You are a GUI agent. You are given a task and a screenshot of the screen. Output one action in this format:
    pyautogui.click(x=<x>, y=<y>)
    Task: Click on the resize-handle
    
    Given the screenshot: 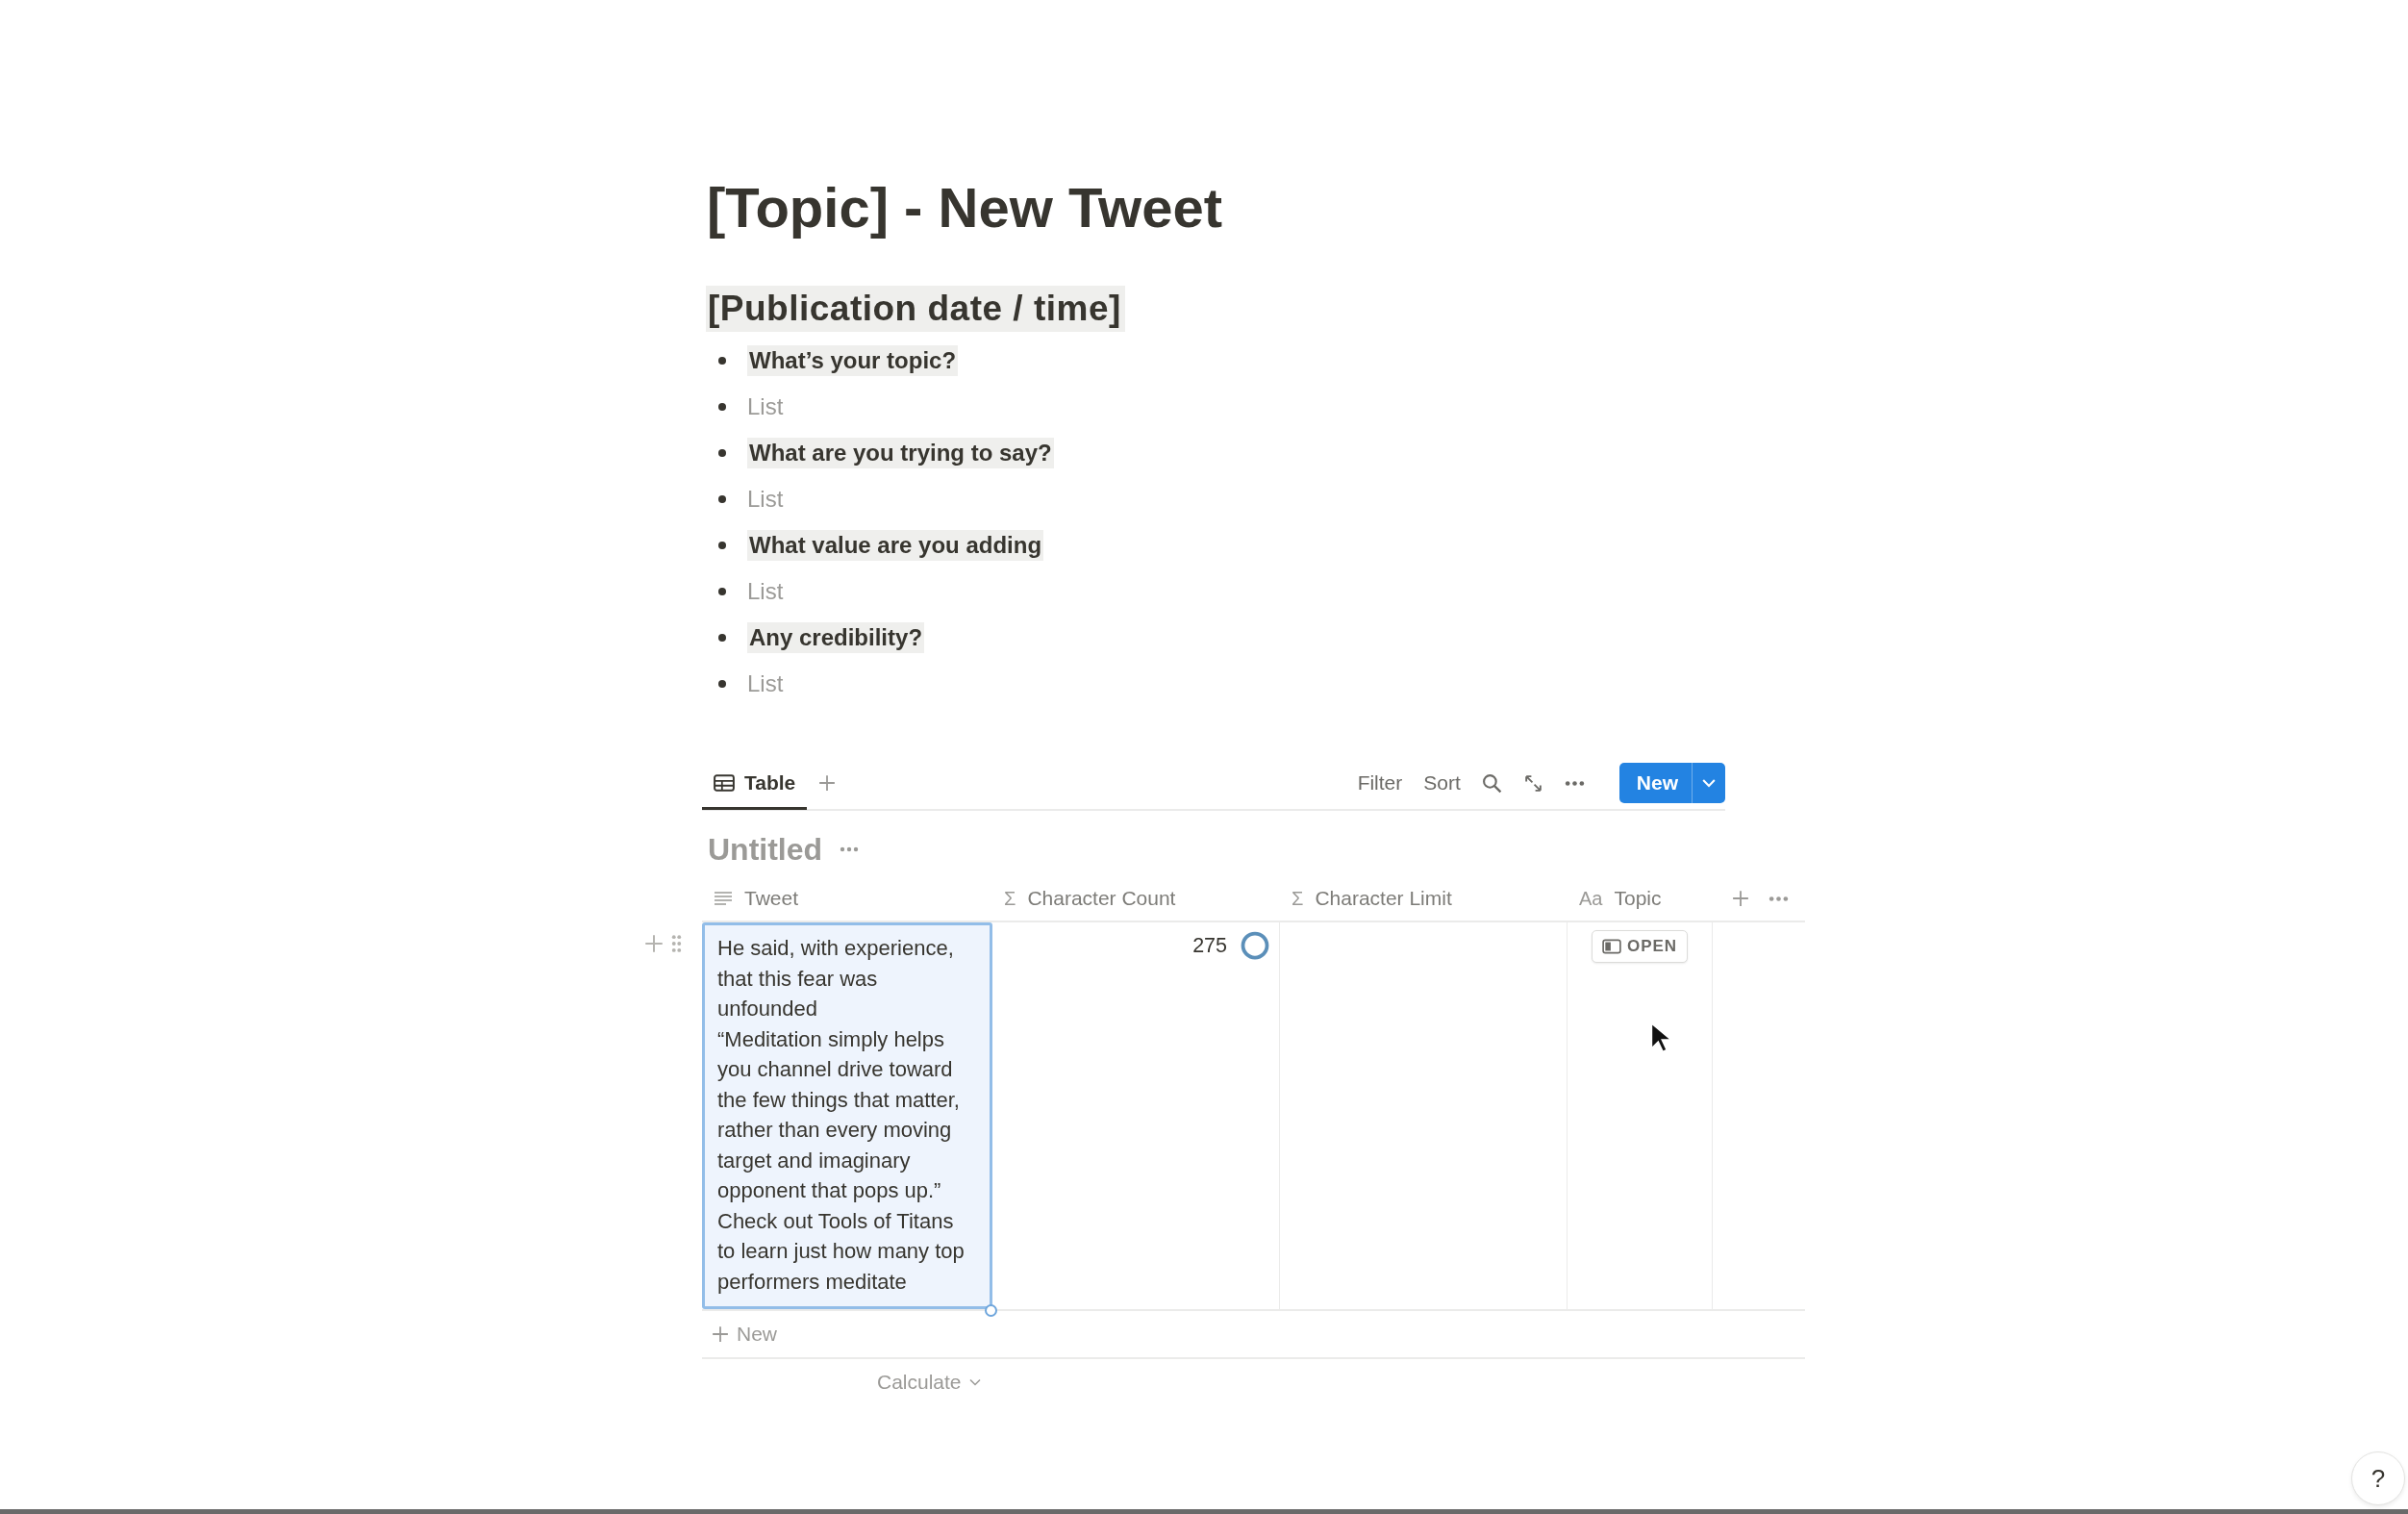 What is the action you would take?
    pyautogui.click(x=991, y=1310)
    